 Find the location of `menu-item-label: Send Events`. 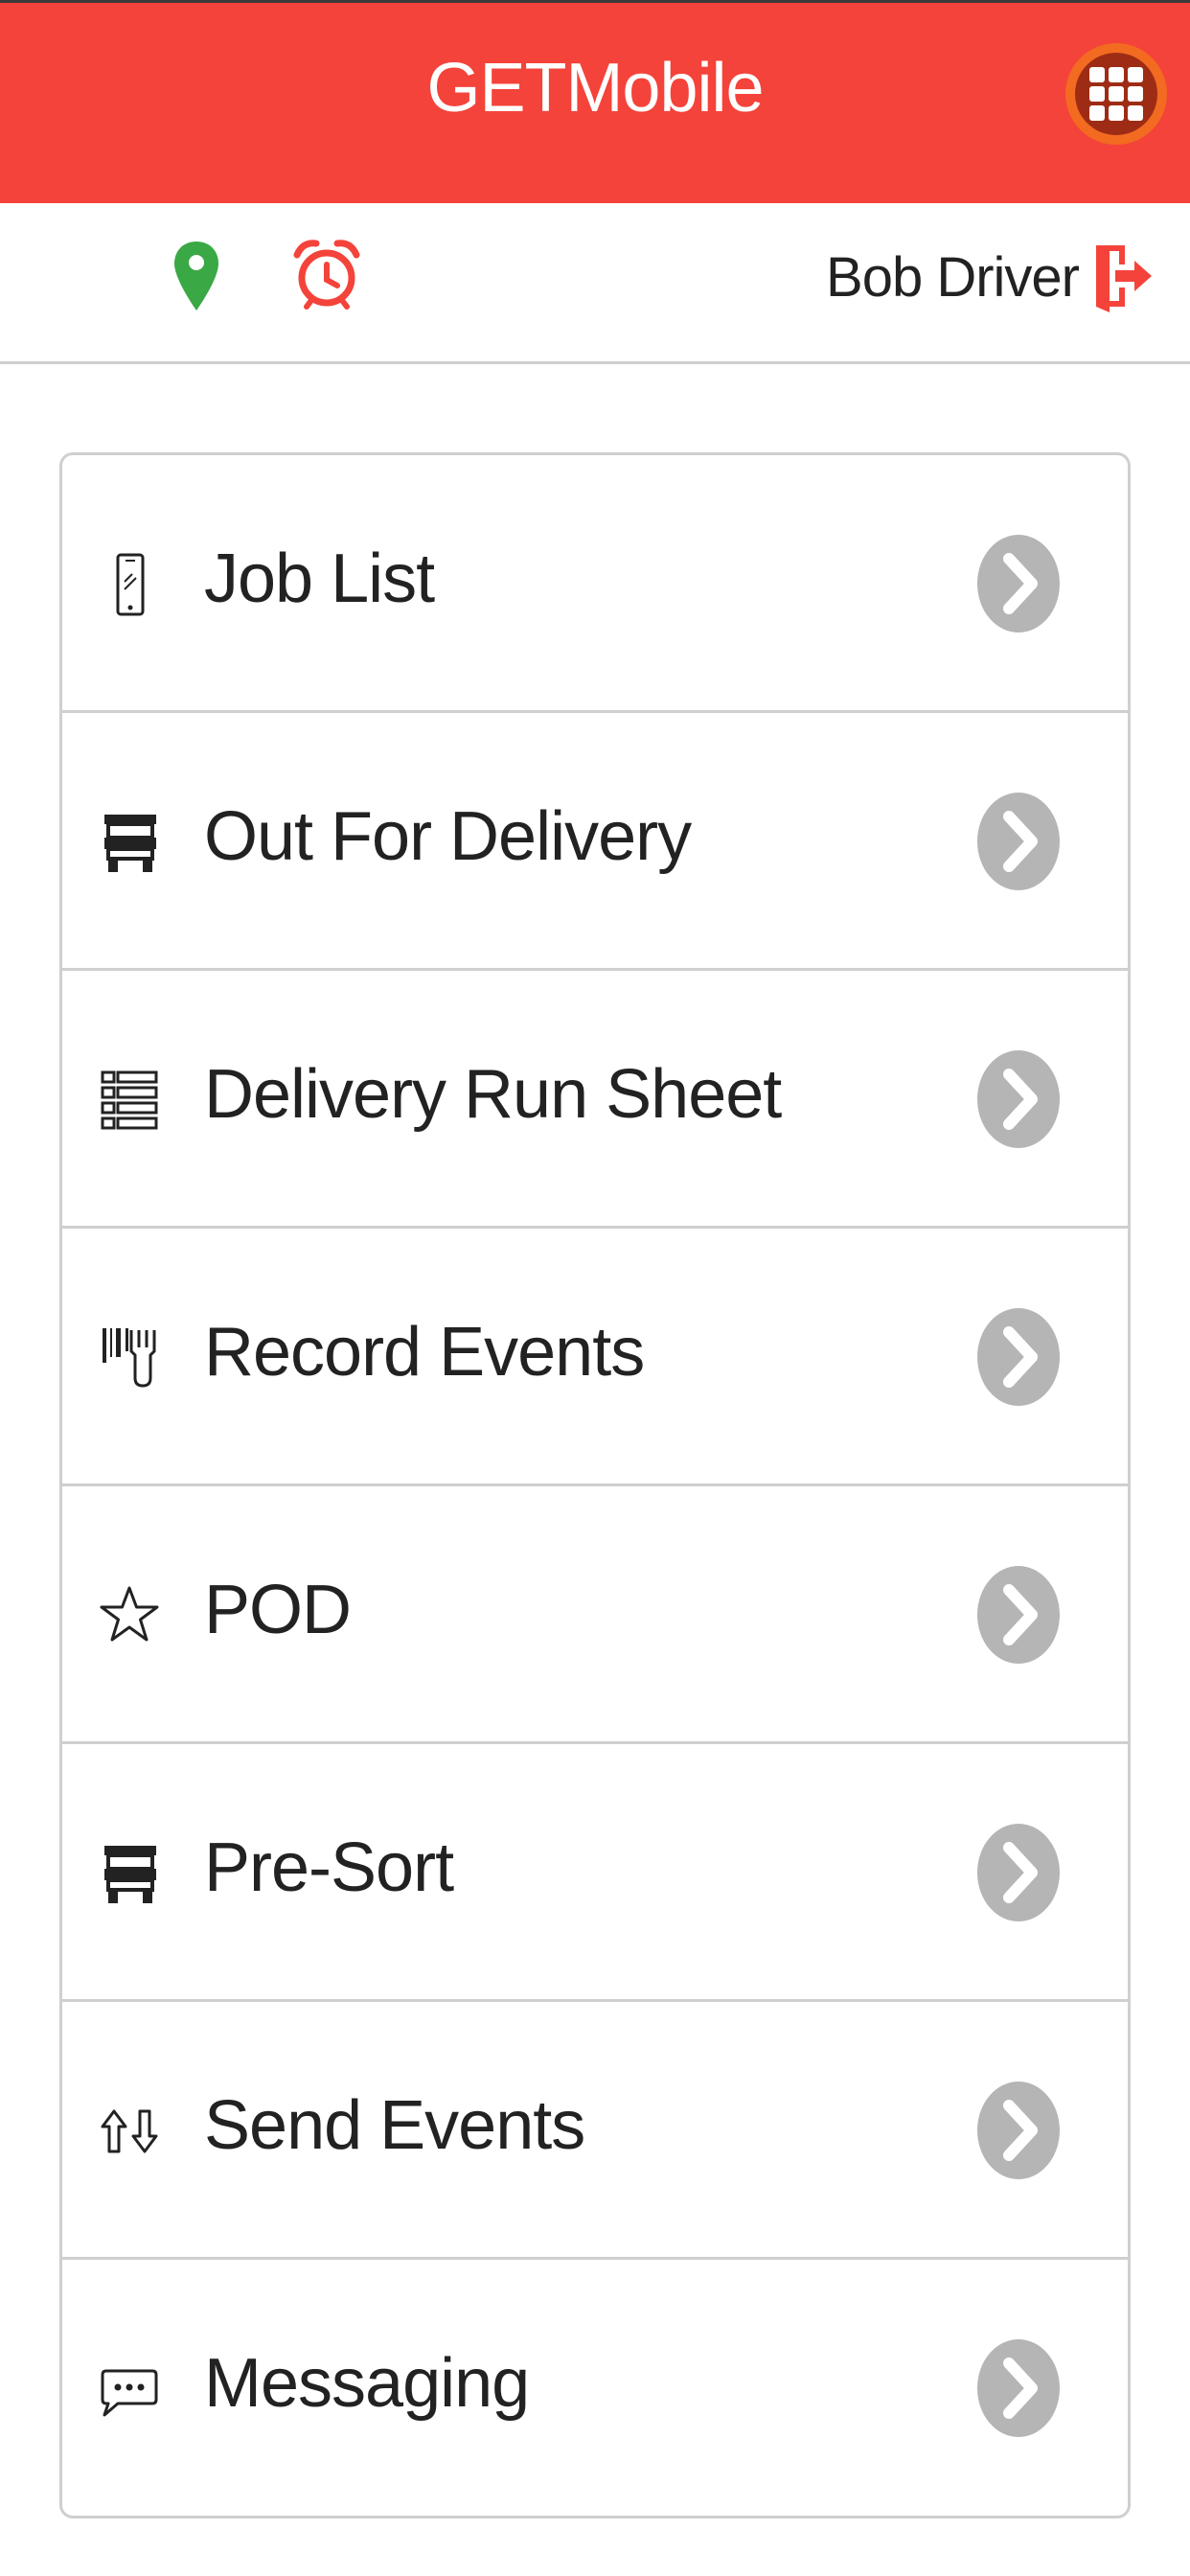

menu-item-label: Send Events is located at coordinates (395, 2125).